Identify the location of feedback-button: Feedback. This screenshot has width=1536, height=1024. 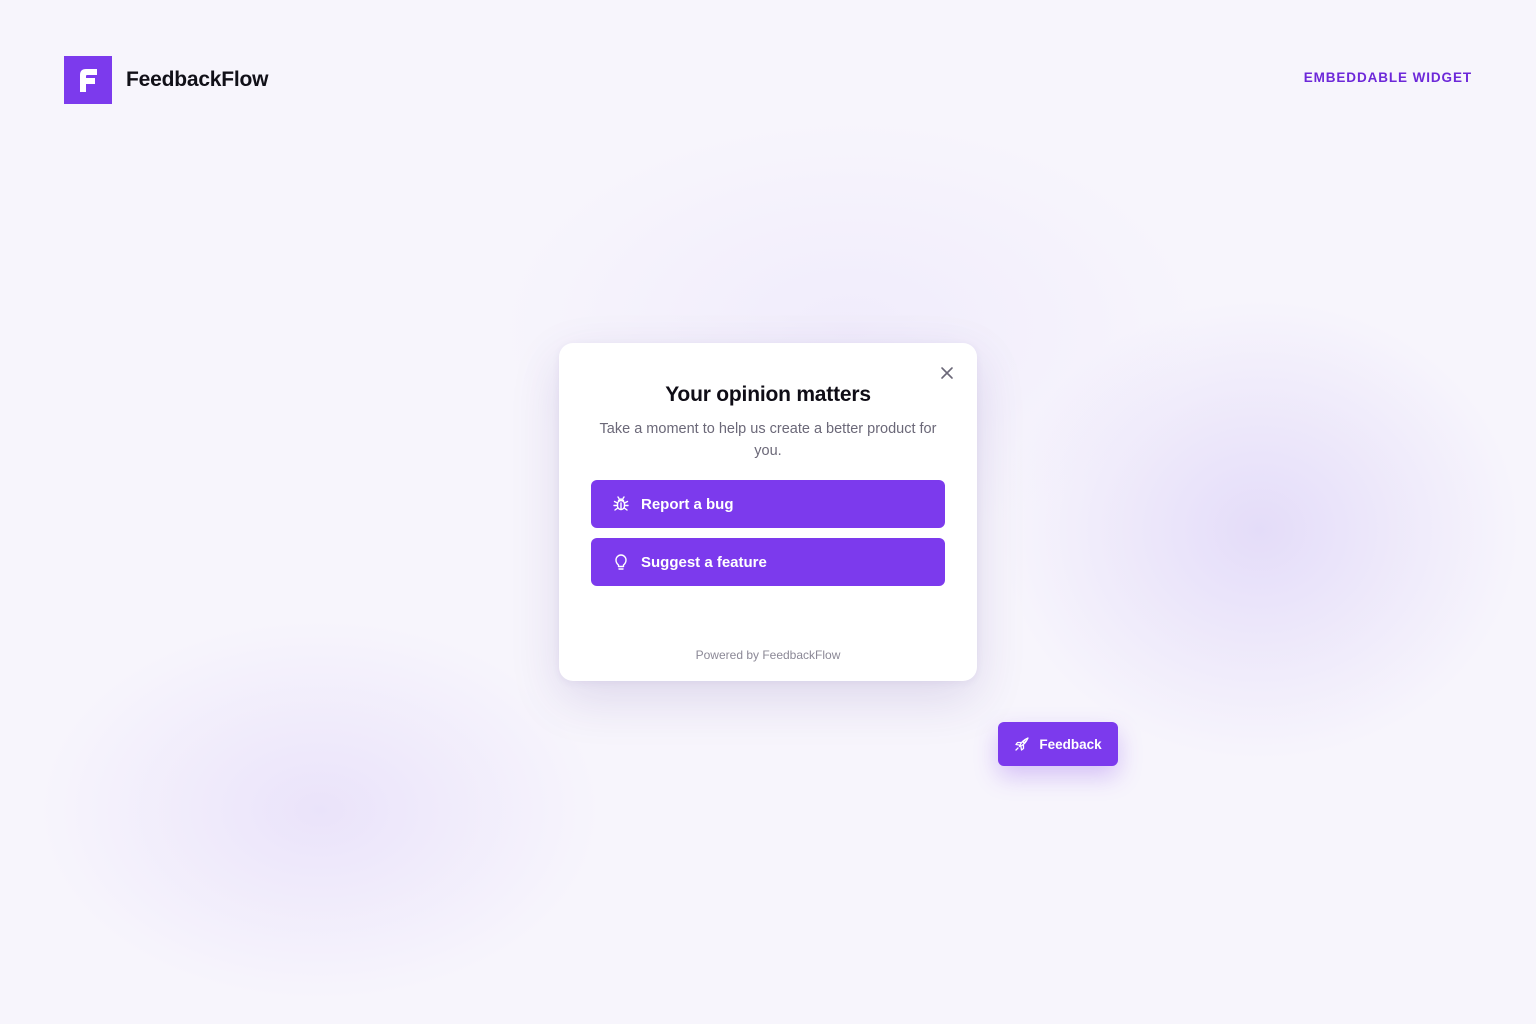
(1058, 744).